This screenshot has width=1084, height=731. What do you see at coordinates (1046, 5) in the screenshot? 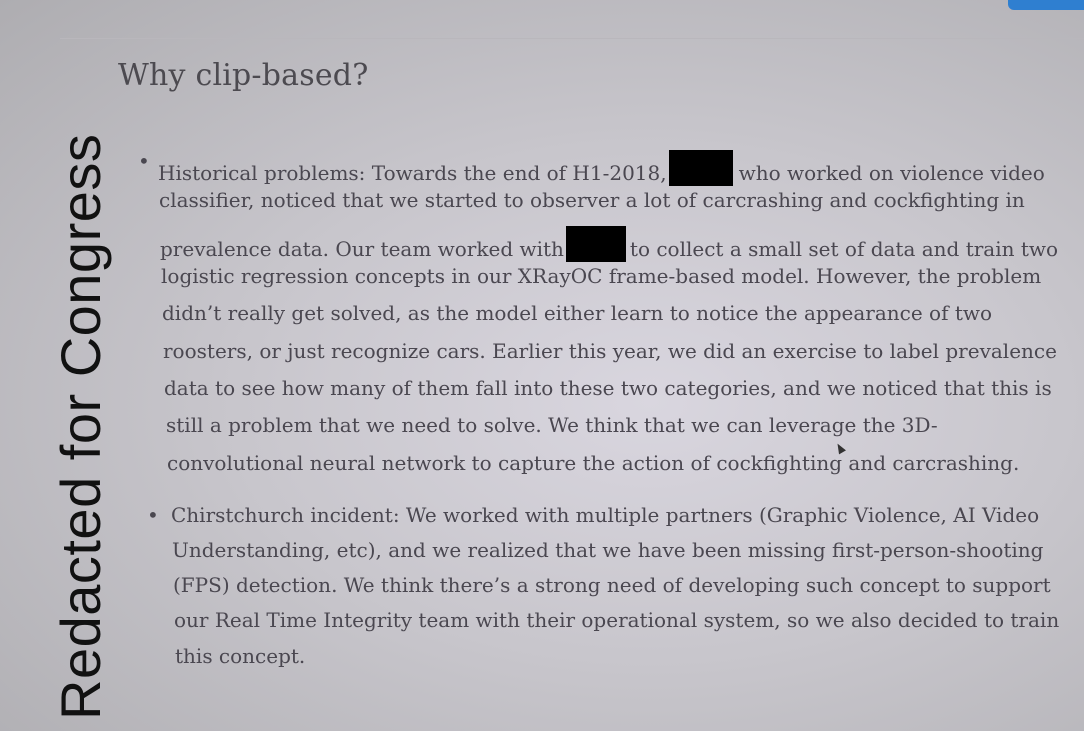
I see `window-corner-tab` at bounding box center [1046, 5].